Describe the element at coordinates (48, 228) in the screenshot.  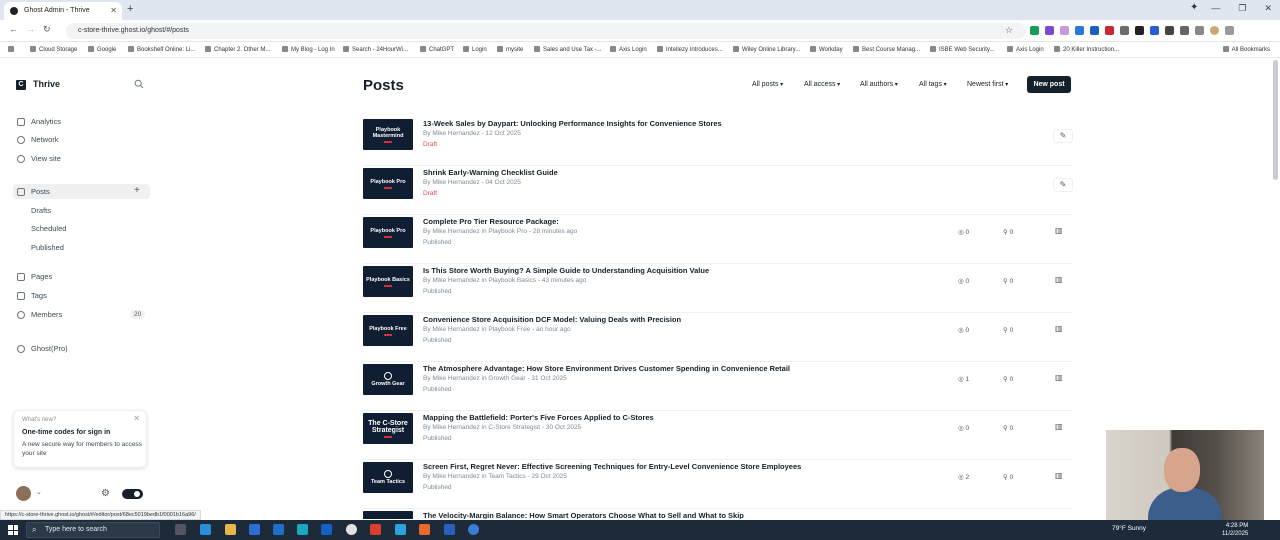
I see `nav-scheduled: Scheduled` at that location.